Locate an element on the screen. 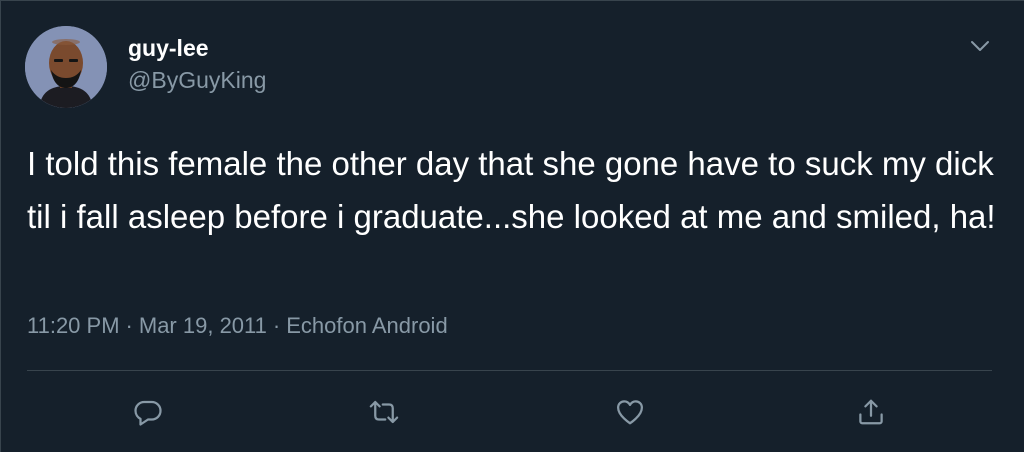  heart-icon is located at coordinates (630, 412).